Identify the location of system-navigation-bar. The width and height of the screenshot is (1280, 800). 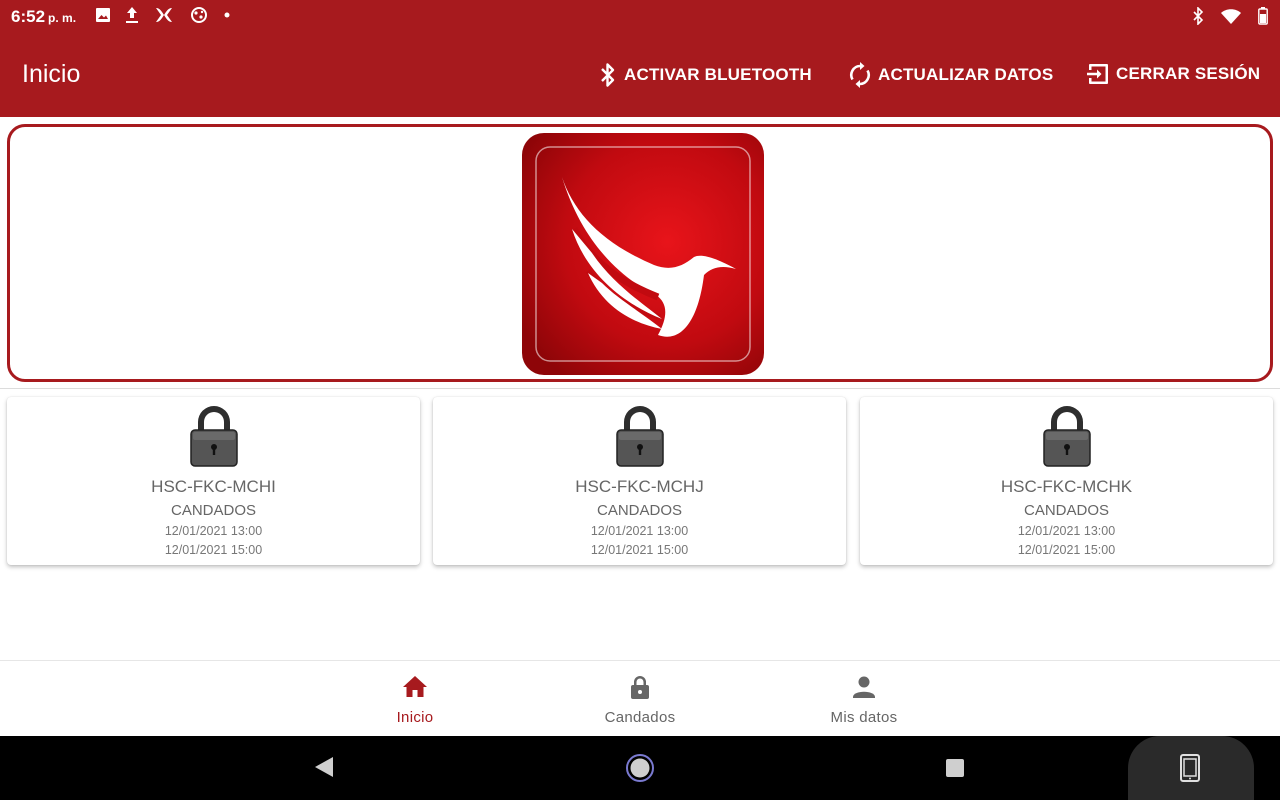
(640, 768).